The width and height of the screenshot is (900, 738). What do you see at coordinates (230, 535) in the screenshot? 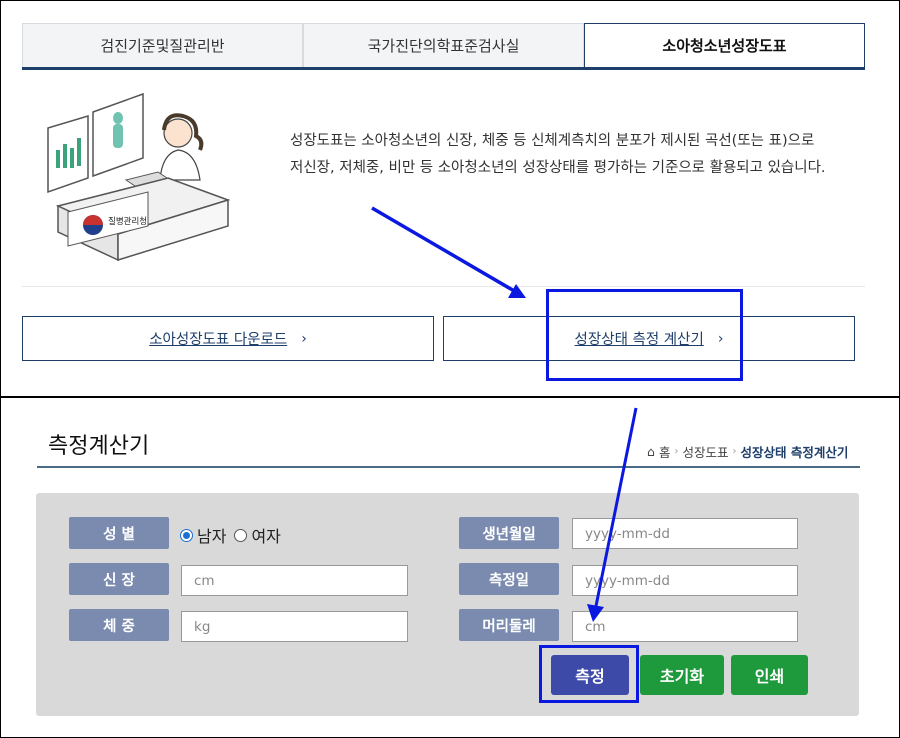
I see `sex-radio-group: 남자 여자` at bounding box center [230, 535].